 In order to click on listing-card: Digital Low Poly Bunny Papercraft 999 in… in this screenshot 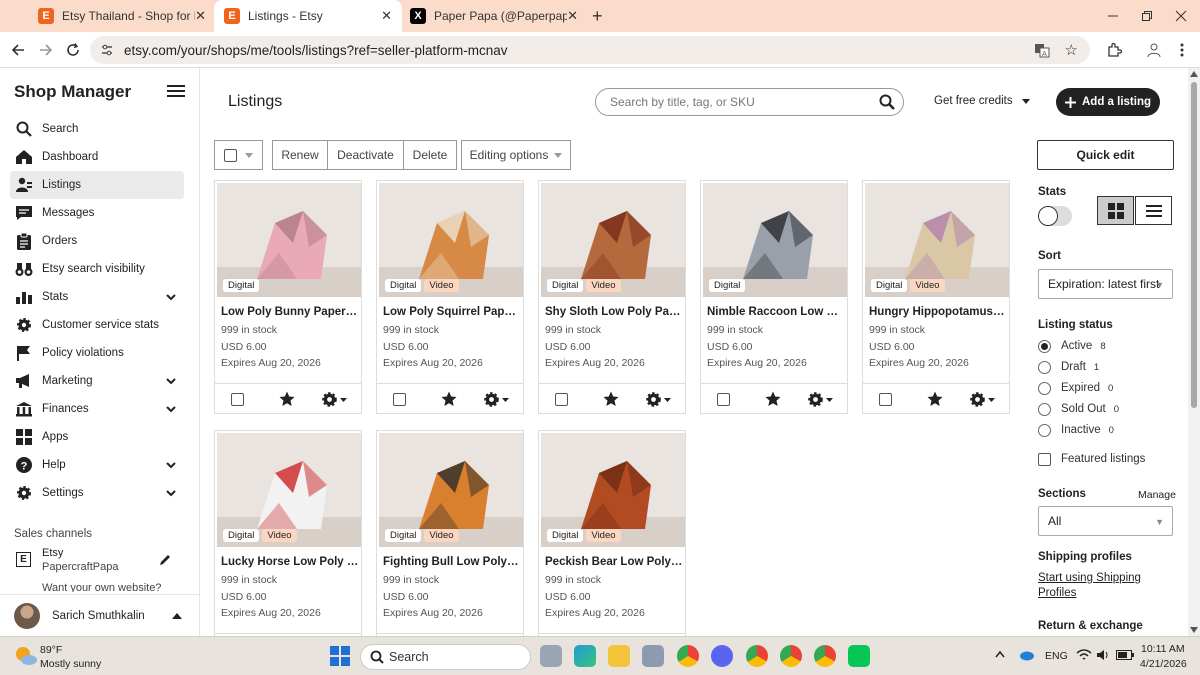, I will do `click(288, 297)`.